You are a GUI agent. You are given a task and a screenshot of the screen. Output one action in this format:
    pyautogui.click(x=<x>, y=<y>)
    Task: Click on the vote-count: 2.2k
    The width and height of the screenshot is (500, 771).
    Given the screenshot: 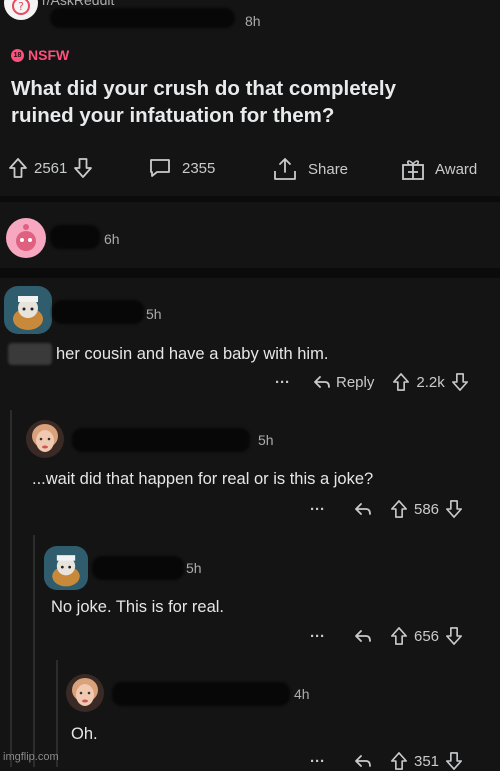 What is the action you would take?
    pyautogui.click(x=430, y=382)
    